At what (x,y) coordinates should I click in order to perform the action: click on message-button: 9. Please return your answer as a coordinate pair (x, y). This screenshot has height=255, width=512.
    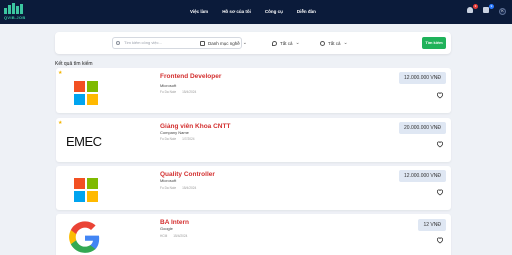
    Looking at the image, I should click on (488, 9).